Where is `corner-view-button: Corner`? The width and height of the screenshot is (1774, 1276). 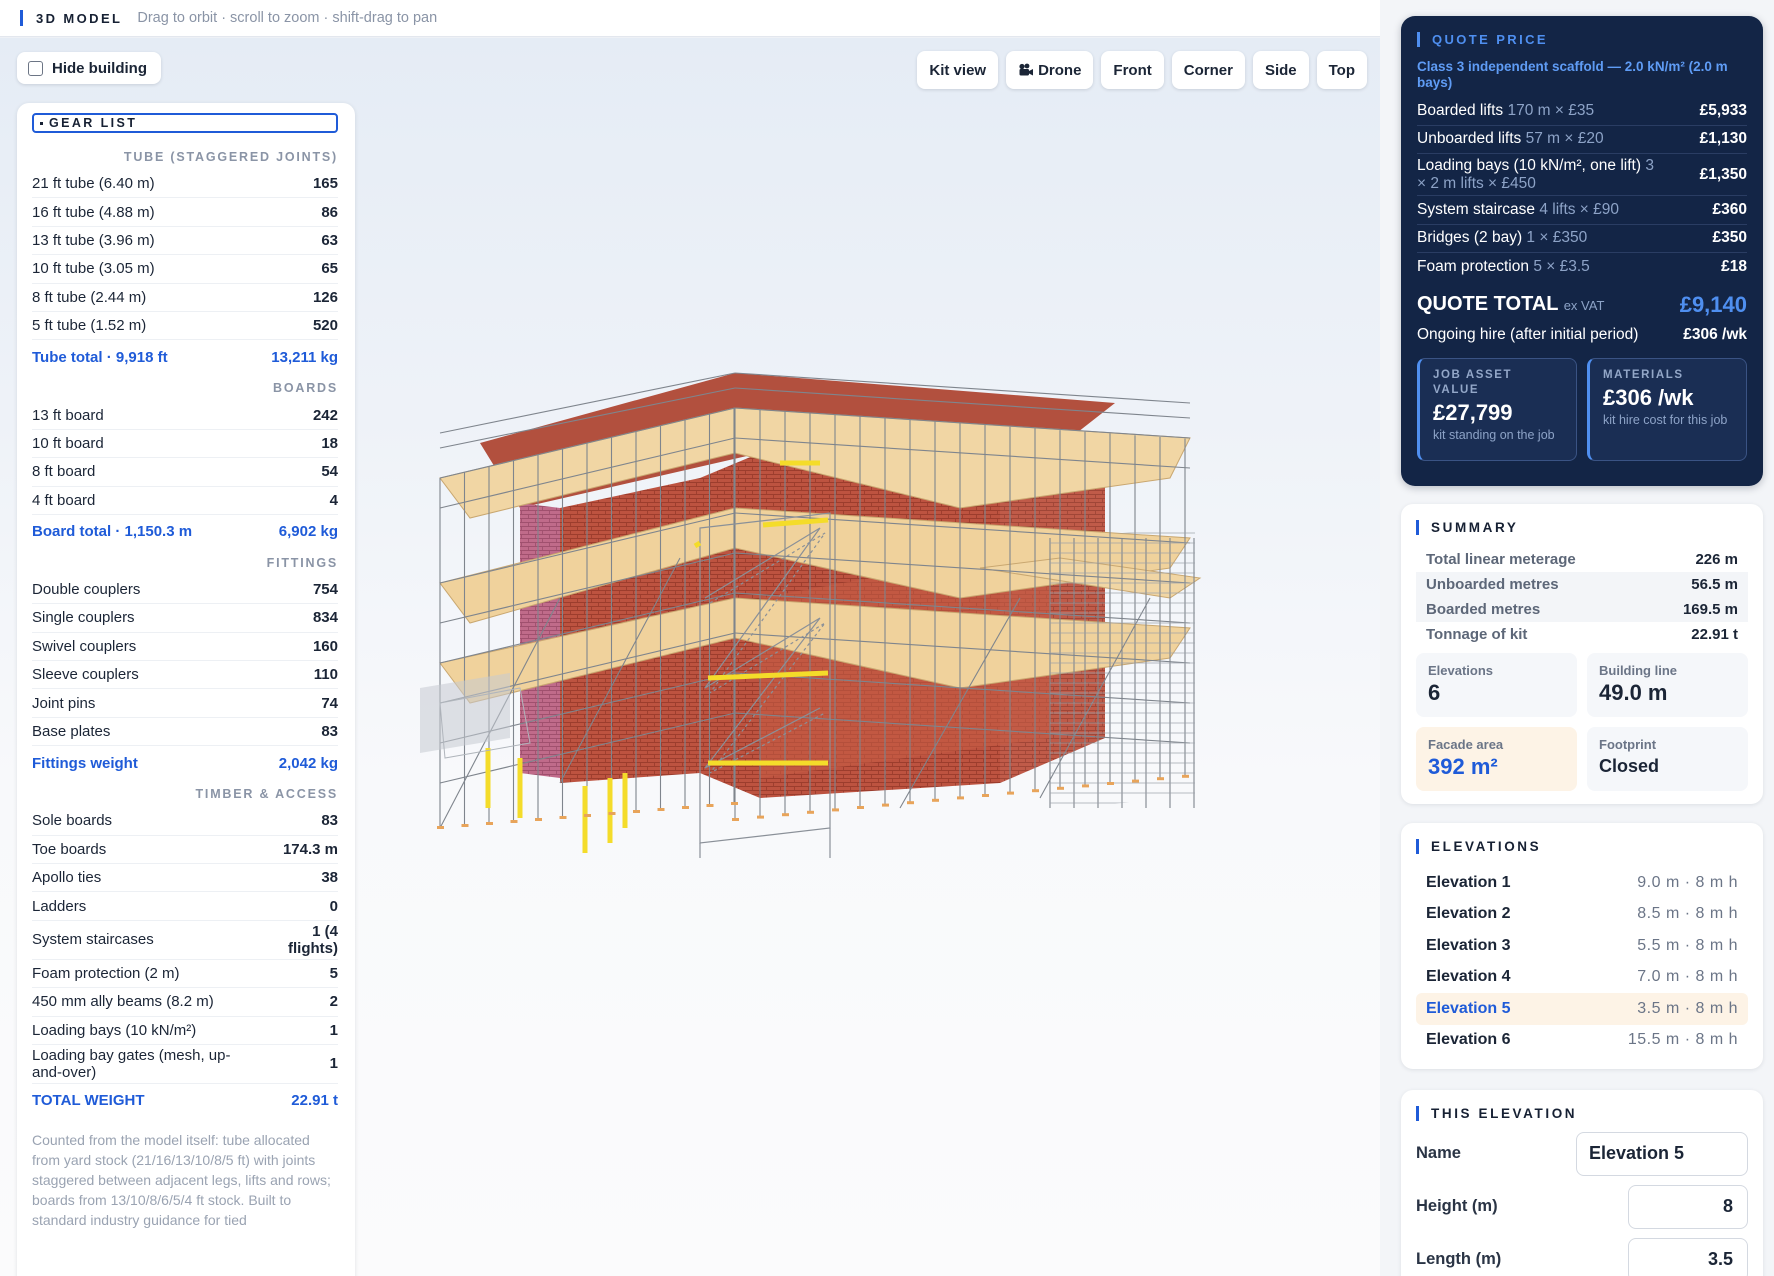
corner-view-button: Corner is located at coordinates (1208, 70).